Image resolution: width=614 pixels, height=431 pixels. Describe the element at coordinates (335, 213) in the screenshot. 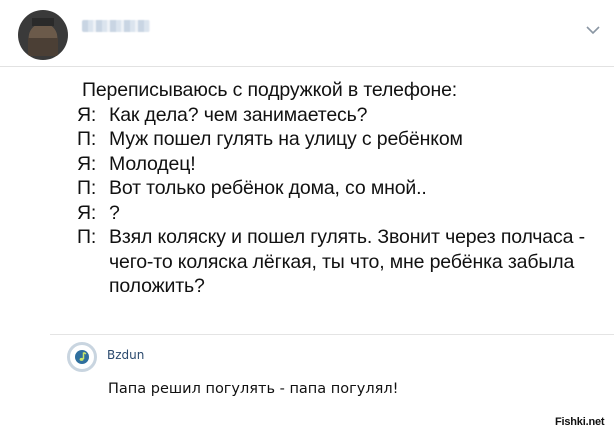

I see `dialogue-line: Я: ?` at that location.